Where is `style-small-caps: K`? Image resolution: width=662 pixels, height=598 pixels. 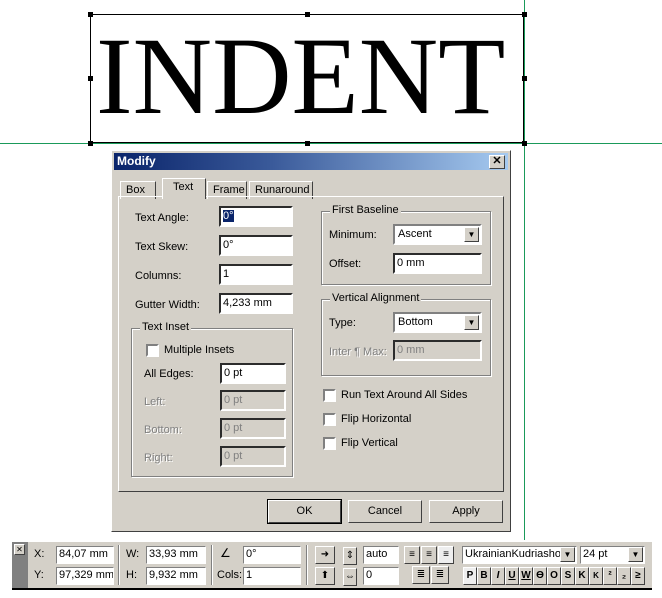
style-small-caps: K is located at coordinates (596, 576).